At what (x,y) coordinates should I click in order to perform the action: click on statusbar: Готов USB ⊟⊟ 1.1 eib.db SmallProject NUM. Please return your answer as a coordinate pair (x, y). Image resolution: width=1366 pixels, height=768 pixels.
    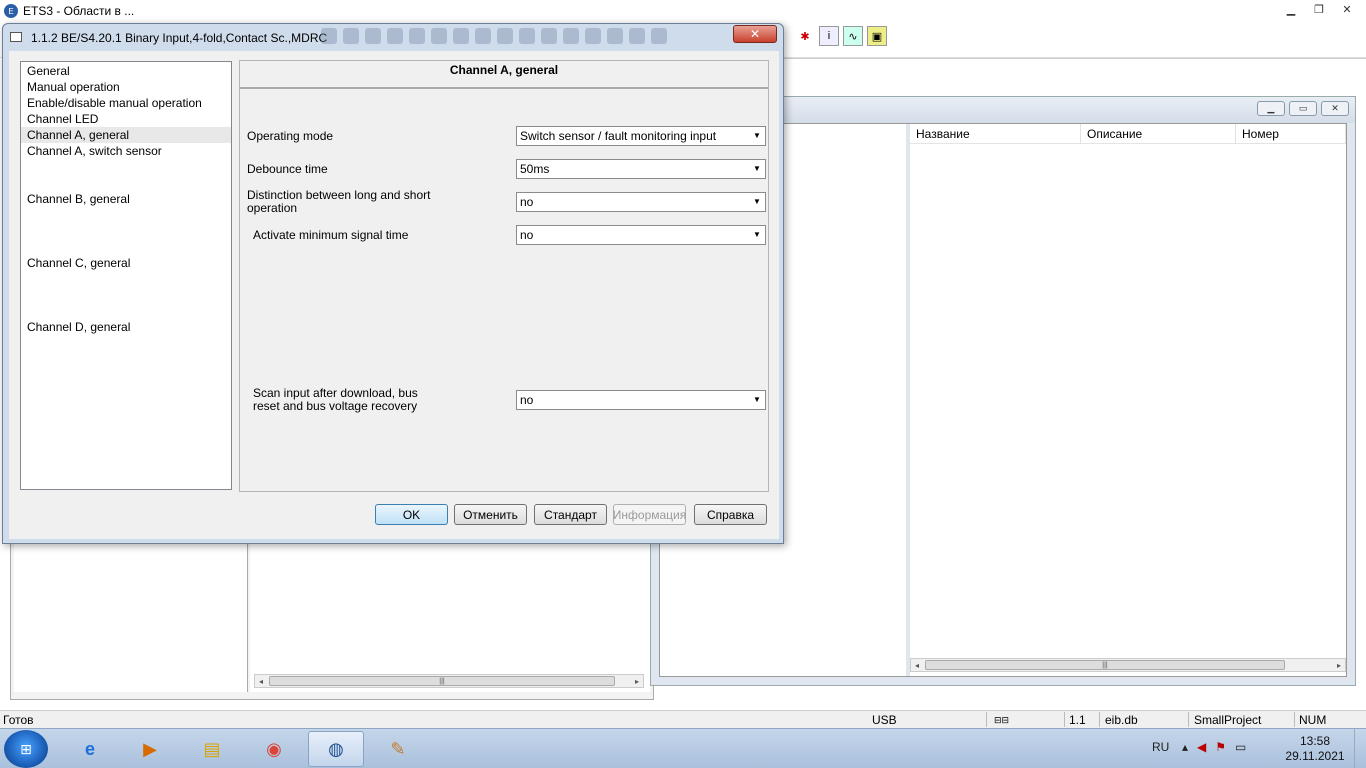
    Looking at the image, I should click on (683, 719).